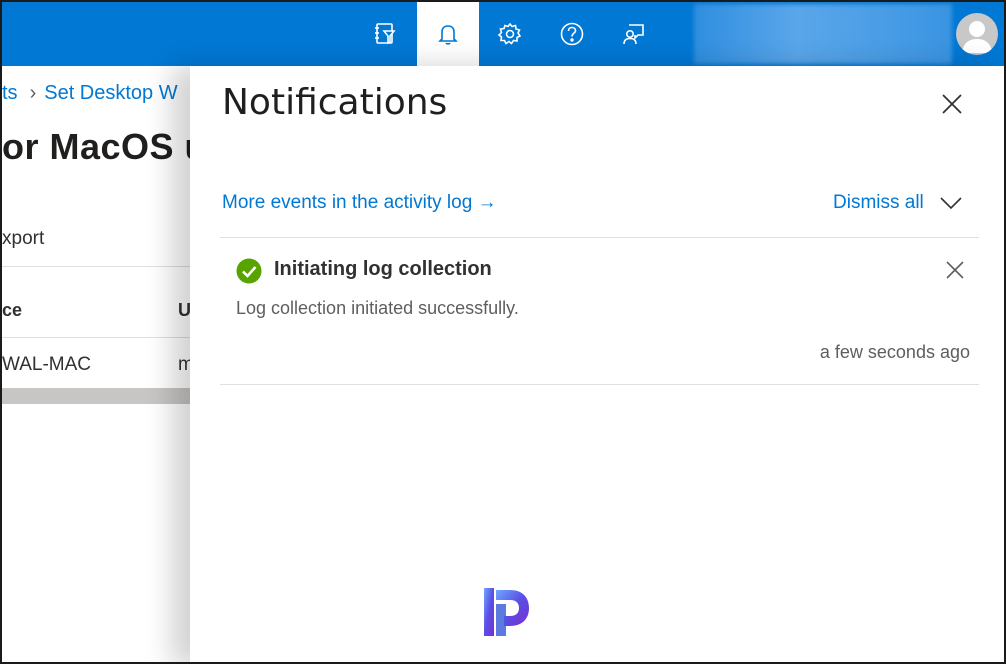 The width and height of the screenshot is (1006, 664). I want to click on bell-icon, so click(448, 34).